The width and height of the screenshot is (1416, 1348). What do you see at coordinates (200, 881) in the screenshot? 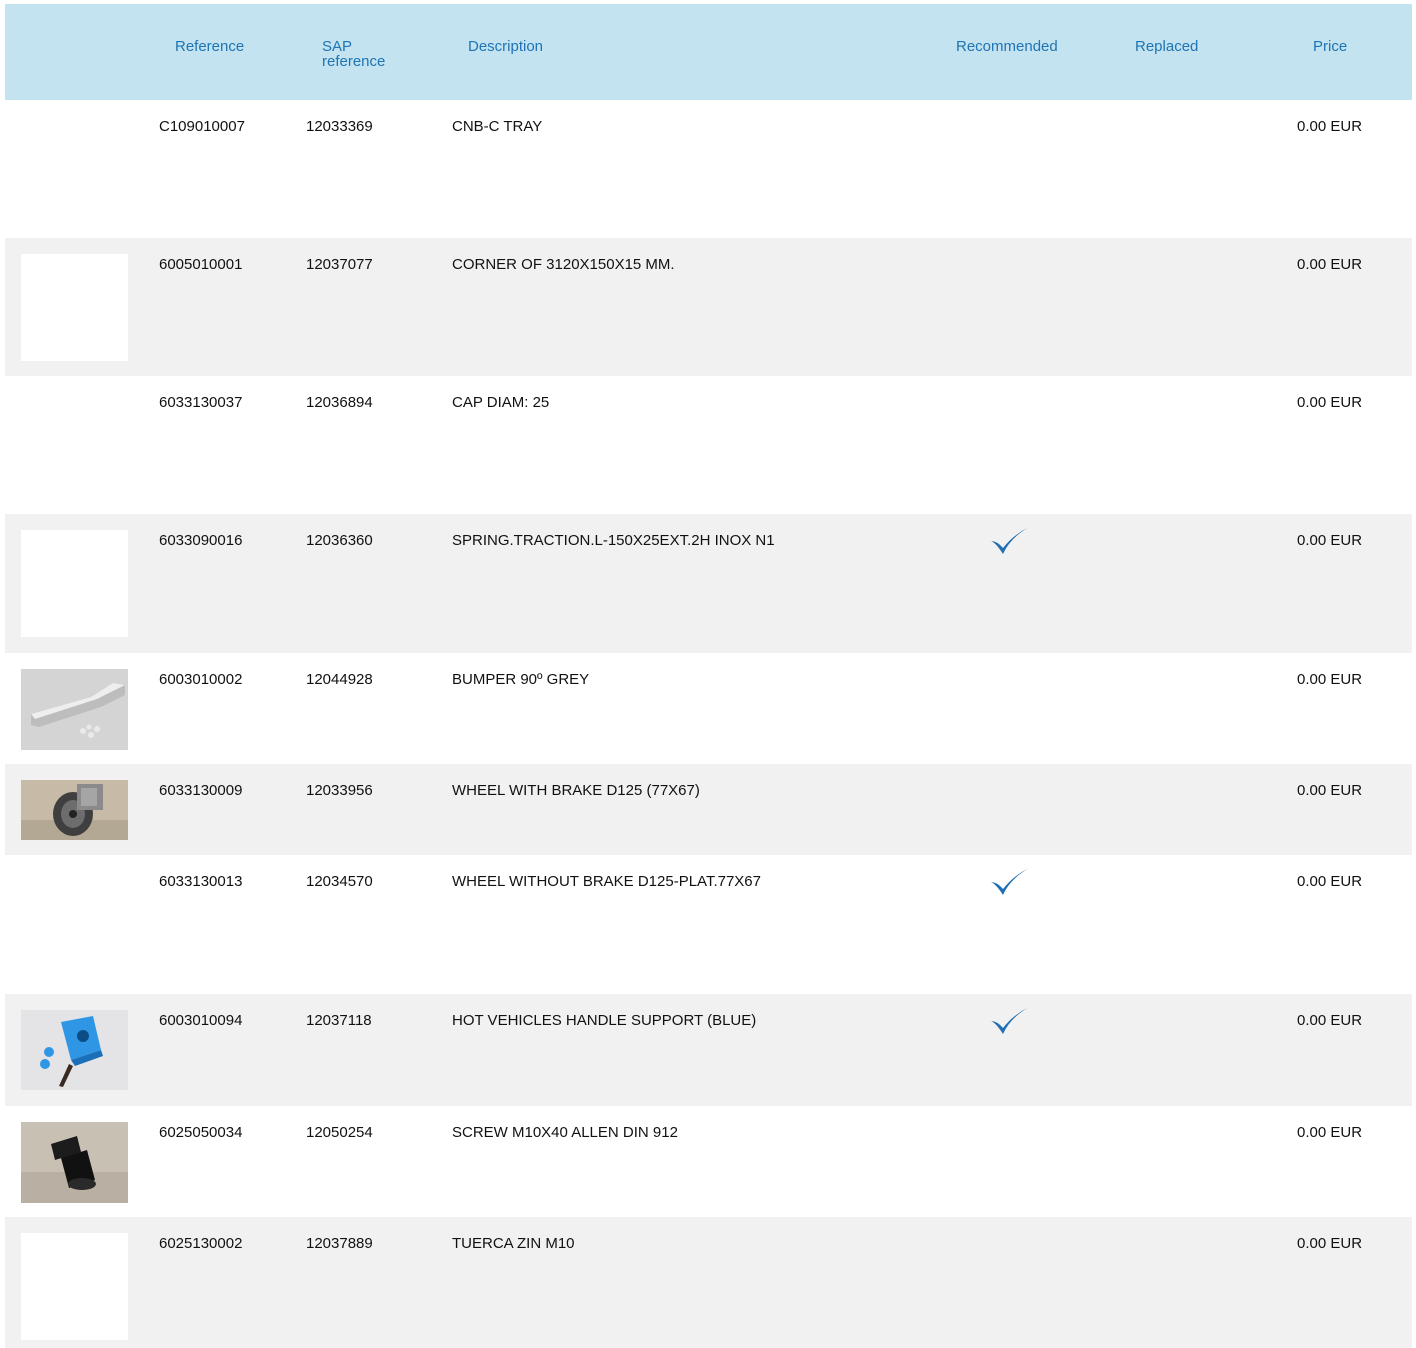
I see `reference-cell: 6033130013` at bounding box center [200, 881].